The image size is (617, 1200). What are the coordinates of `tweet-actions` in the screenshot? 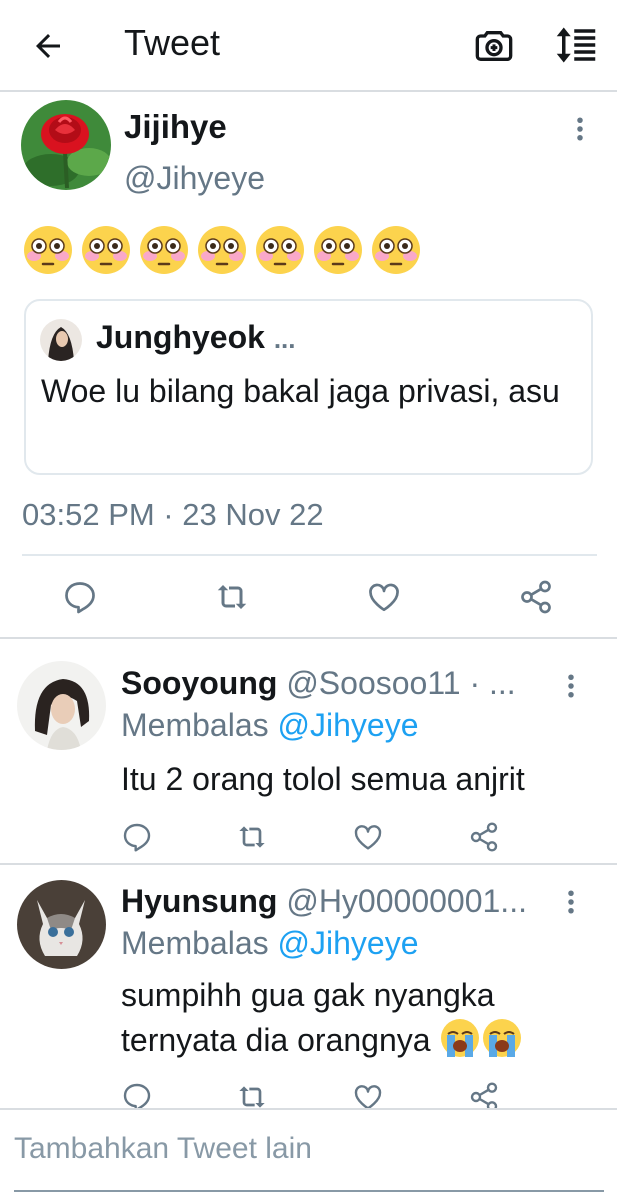 It's located at (308, 599).